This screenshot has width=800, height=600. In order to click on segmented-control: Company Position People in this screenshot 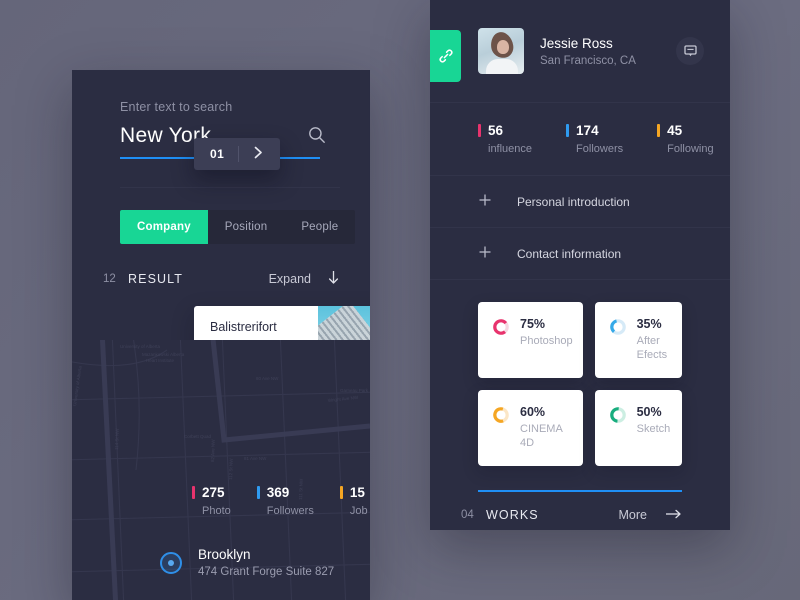, I will do `click(238, 227)`.